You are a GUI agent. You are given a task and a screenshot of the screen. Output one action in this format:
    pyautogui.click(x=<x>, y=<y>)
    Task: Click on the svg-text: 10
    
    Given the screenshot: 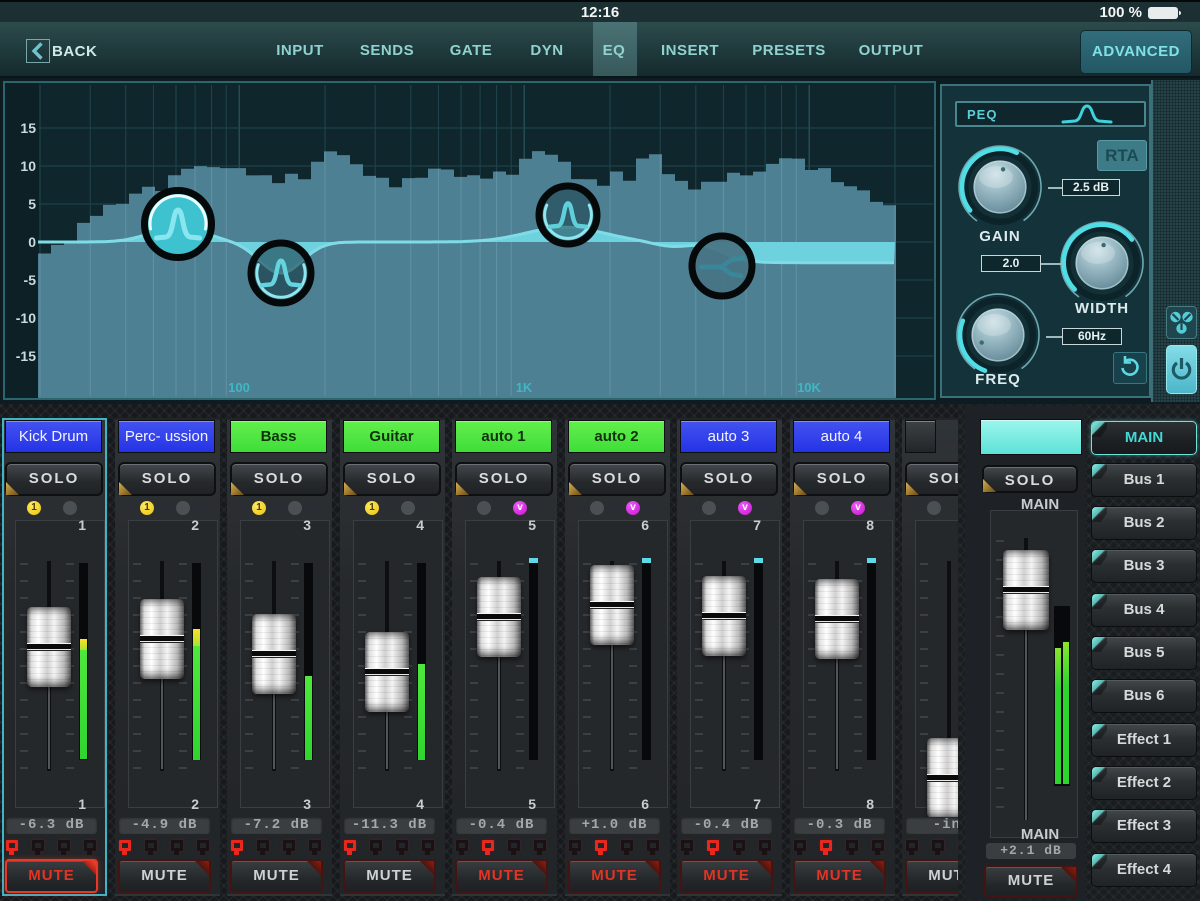 What is the action you would take?
    pyautogui.click(x=28, y=166)
    